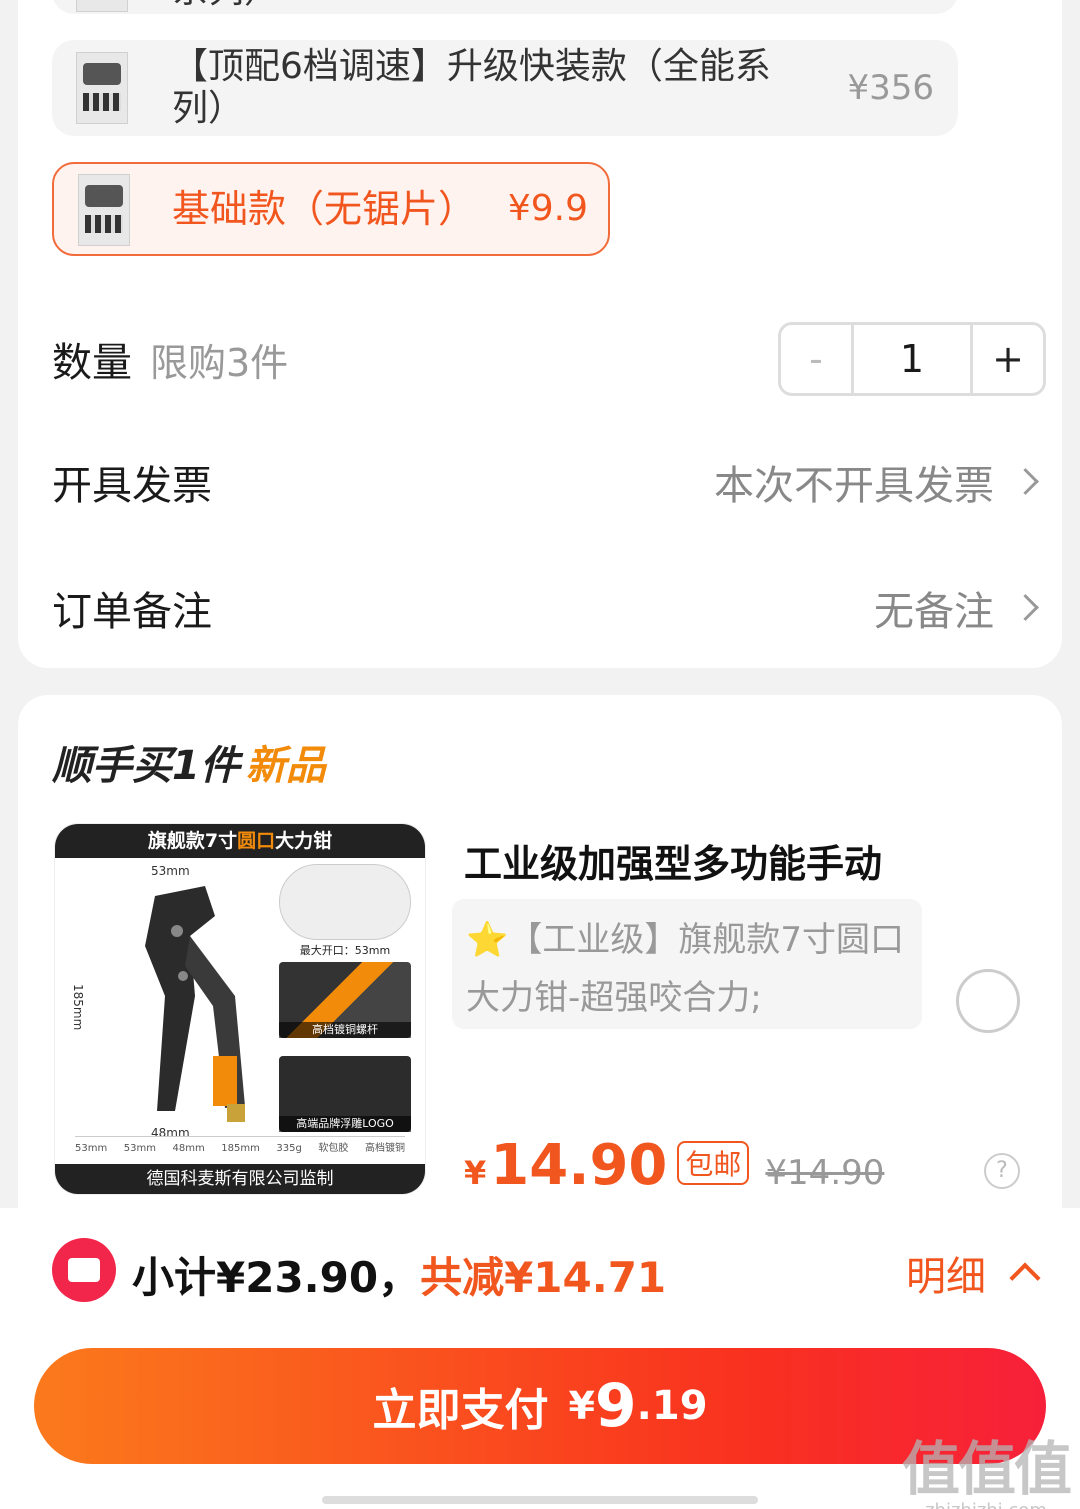 This screenshot has height=1509, width=1080. What do you see at coordinates (615, 1406) in the screenshot?
I see `pay-amount-int: 9` at bounding box center [615, 1406].